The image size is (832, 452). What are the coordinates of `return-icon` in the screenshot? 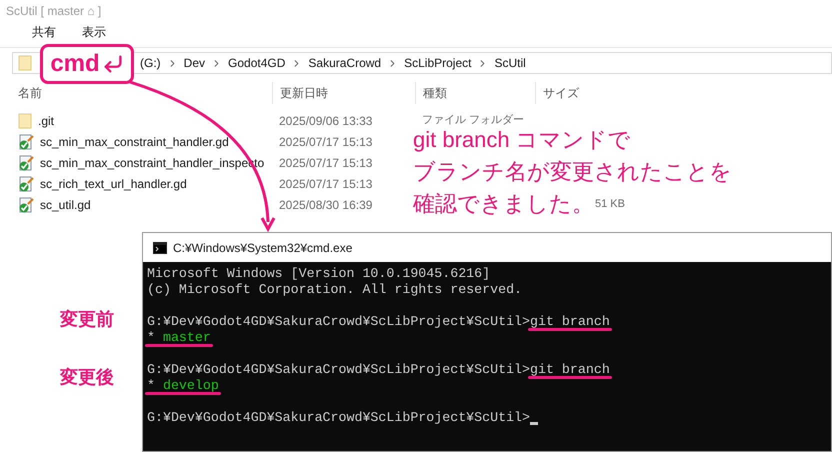 It's located at (113, 64).